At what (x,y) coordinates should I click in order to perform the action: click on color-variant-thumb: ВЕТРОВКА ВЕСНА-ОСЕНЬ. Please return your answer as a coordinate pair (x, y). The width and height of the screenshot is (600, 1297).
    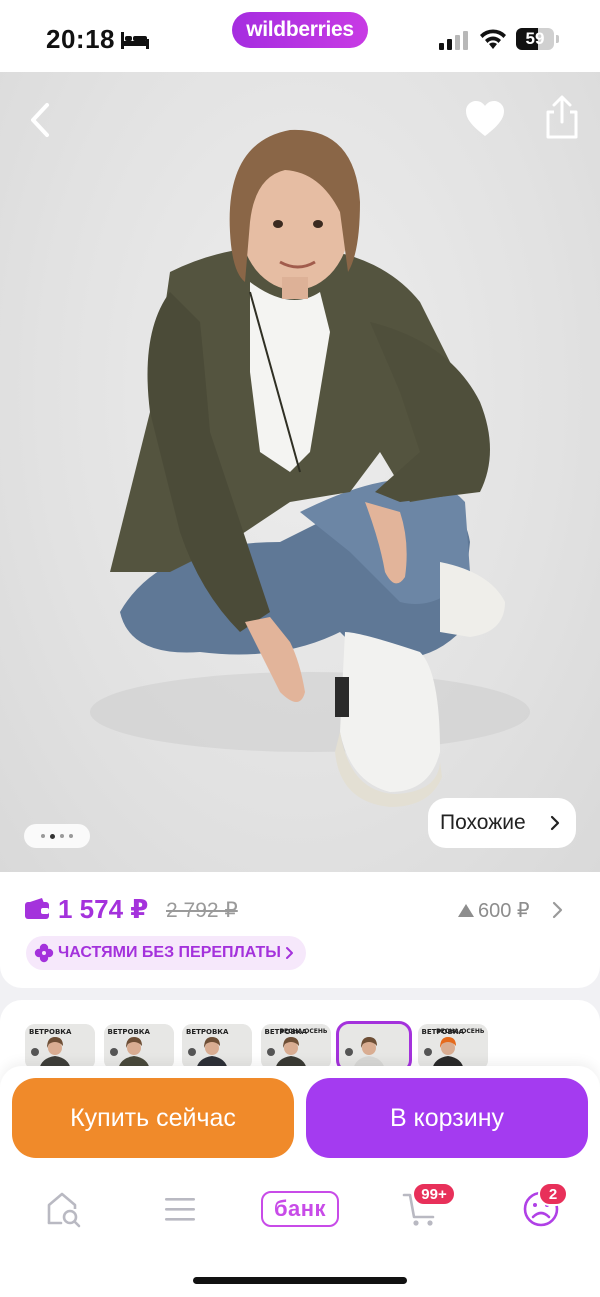
    Looking at the image, I should click on (452, 1047).